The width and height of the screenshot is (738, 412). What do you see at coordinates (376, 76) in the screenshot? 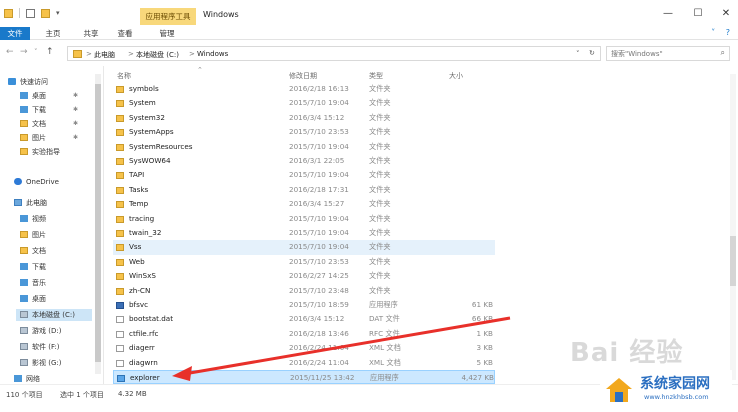
I see `column-header-type: 类型` at bounding box center [376, 76].